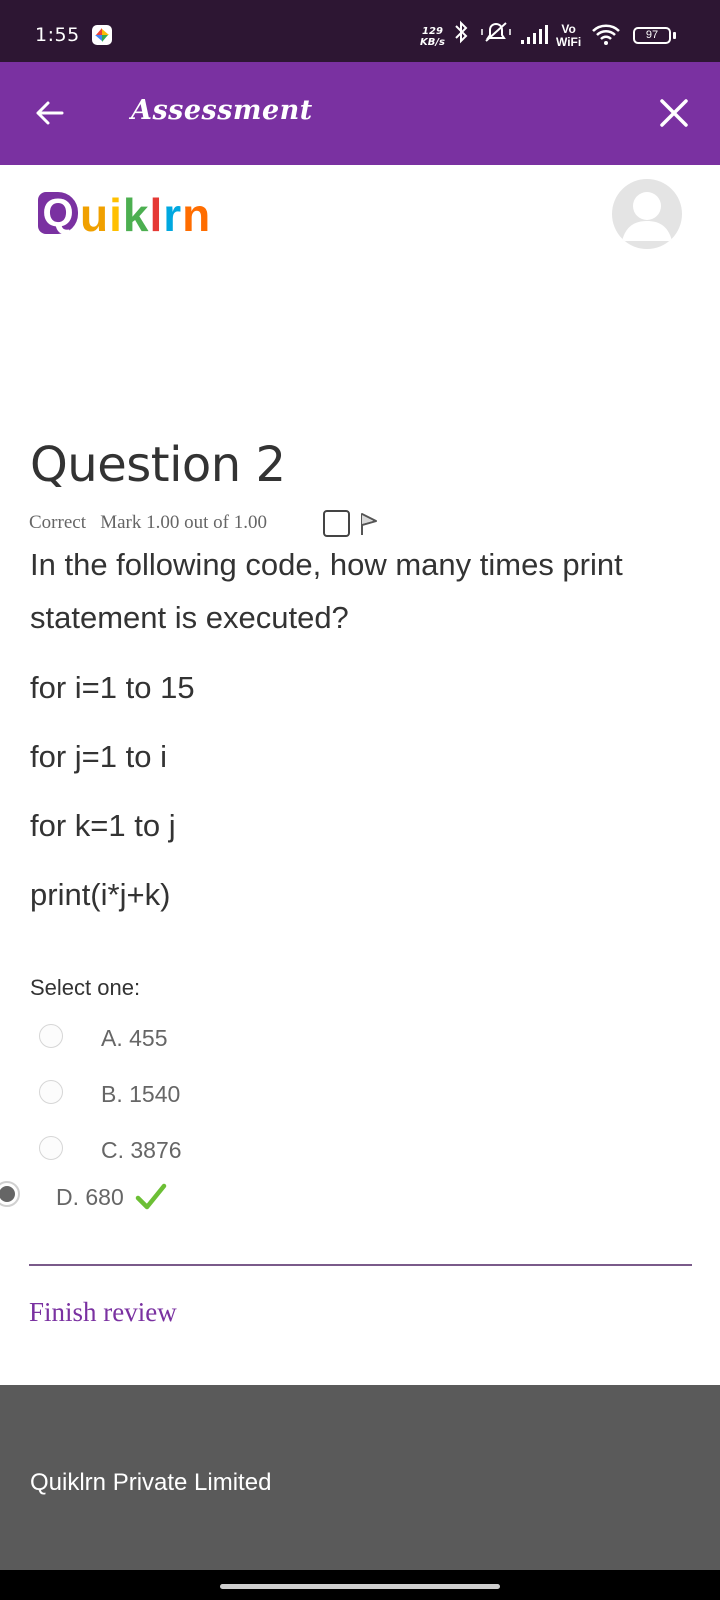  I want to click on logo-letter: i, so click(116, 215).